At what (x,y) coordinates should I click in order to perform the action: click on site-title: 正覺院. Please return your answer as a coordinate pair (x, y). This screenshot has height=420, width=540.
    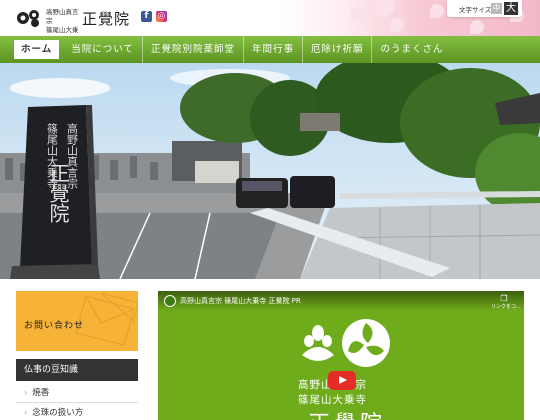
    Looking at the image, I should click on (106, 18).